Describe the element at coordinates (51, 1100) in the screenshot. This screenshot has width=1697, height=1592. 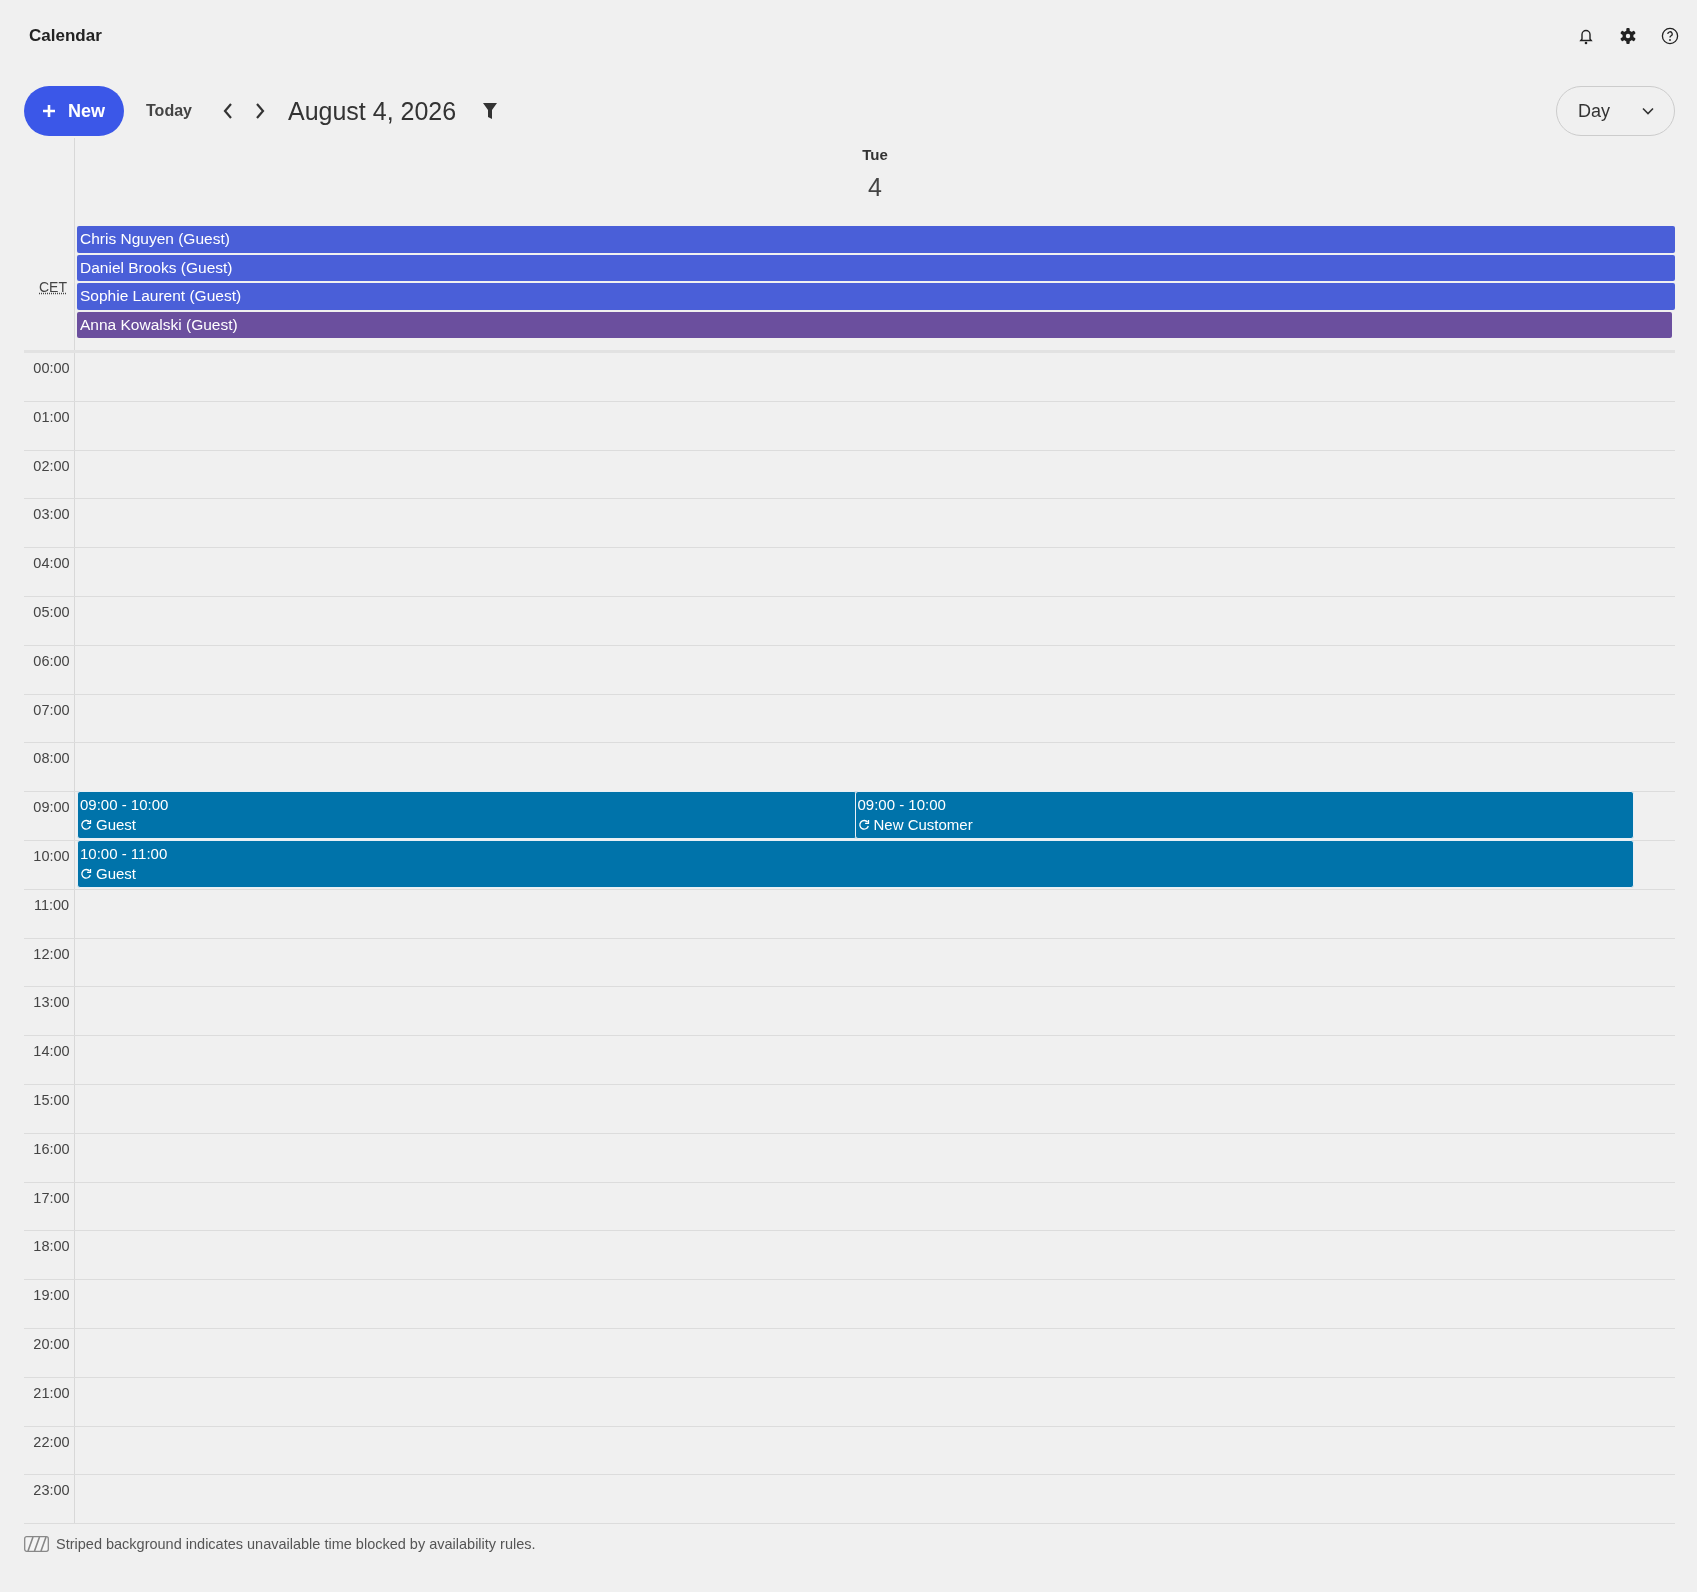
I see `hour-label: 15:00` at that location.